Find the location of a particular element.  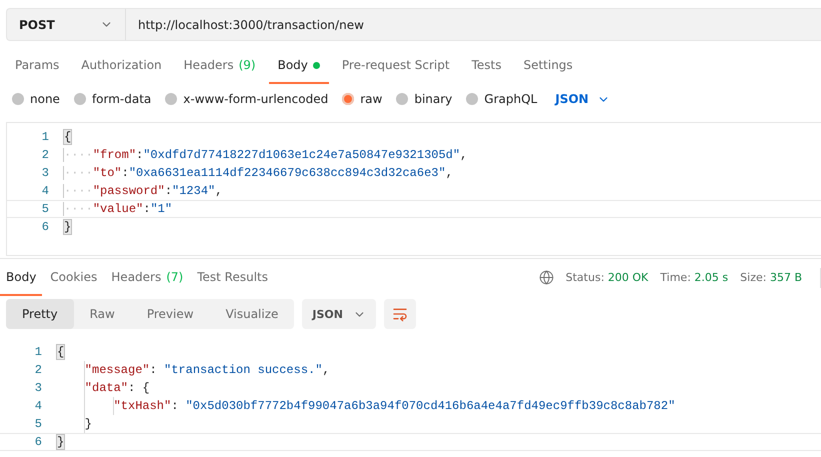

view-mode-tab: Pretty is located at coordinates (40, 314).